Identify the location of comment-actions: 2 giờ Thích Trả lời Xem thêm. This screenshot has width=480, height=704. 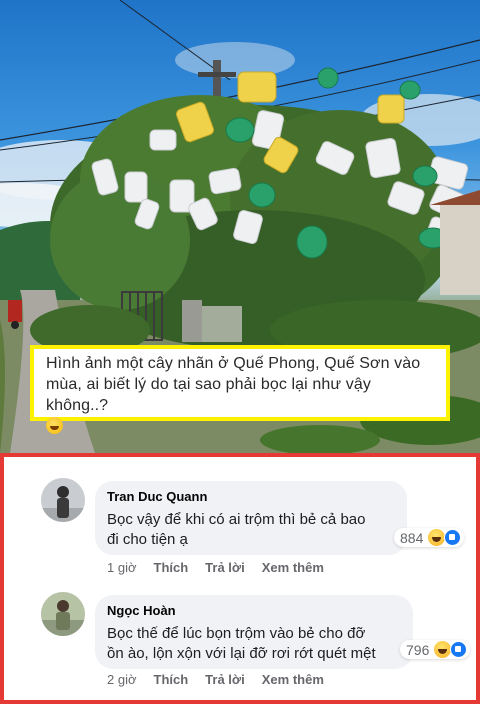
(224, 679).